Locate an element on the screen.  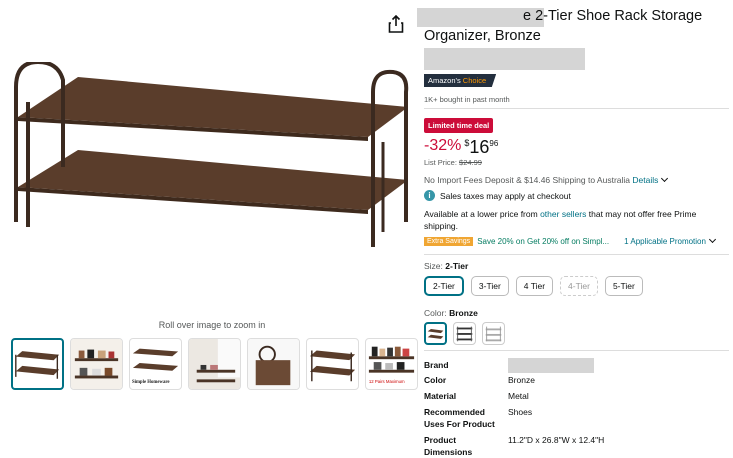
thumbnail-7: 12 Pairs Maximum is located at coordinates (391, 364).